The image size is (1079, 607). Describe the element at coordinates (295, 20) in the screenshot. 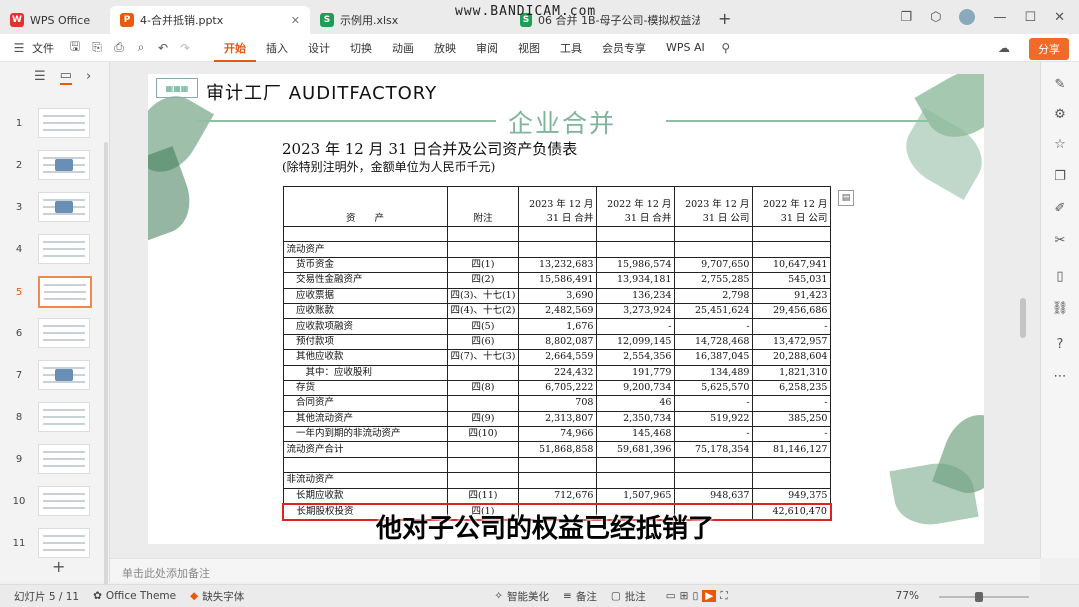

I see `close-icon: ✕` at that location.